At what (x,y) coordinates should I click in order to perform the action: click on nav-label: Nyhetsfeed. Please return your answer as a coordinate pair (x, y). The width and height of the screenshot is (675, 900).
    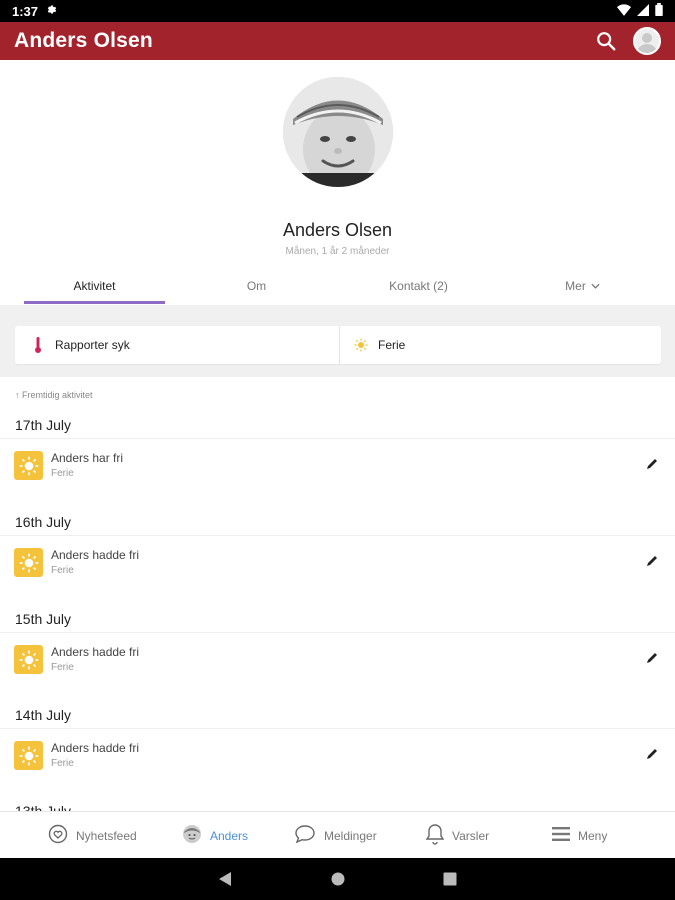
    Looking at the image, I should click on (106, 835).